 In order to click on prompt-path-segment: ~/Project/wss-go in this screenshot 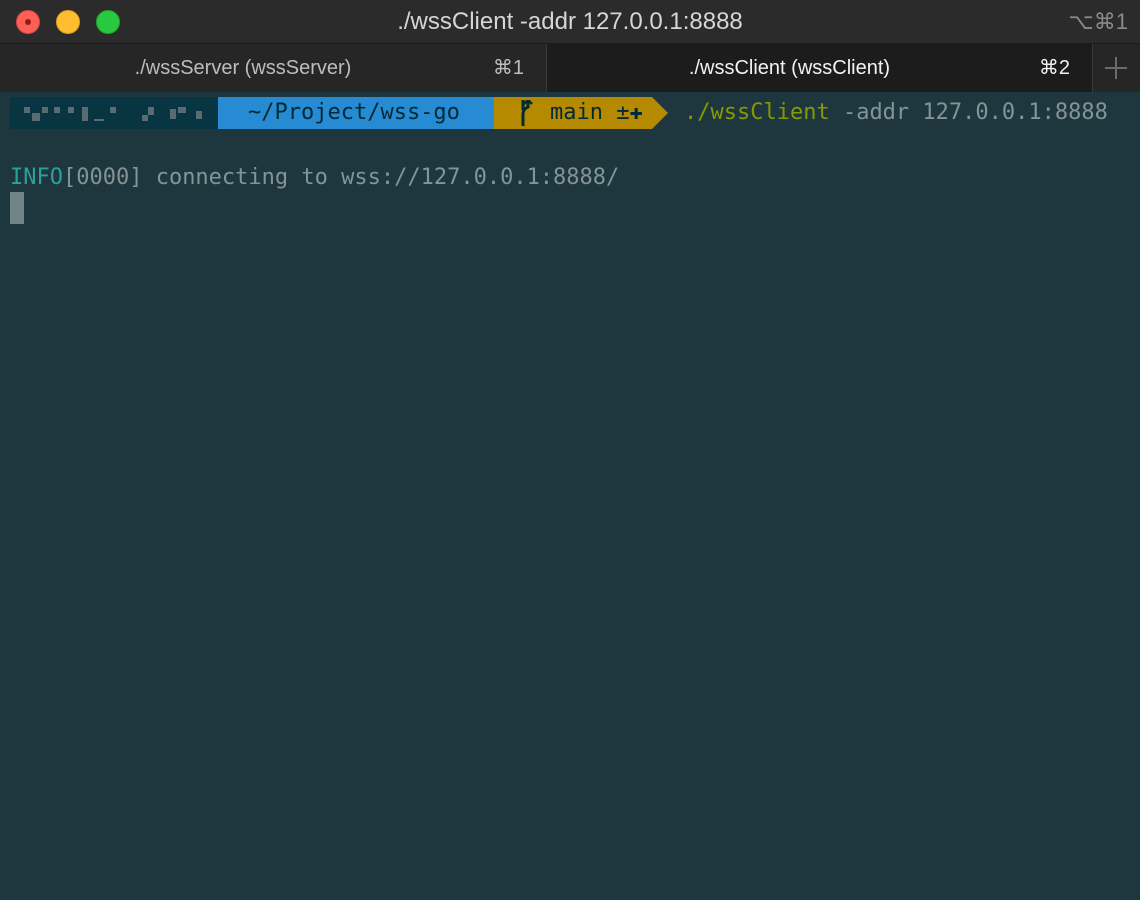, I will do `click(356, 113)`.